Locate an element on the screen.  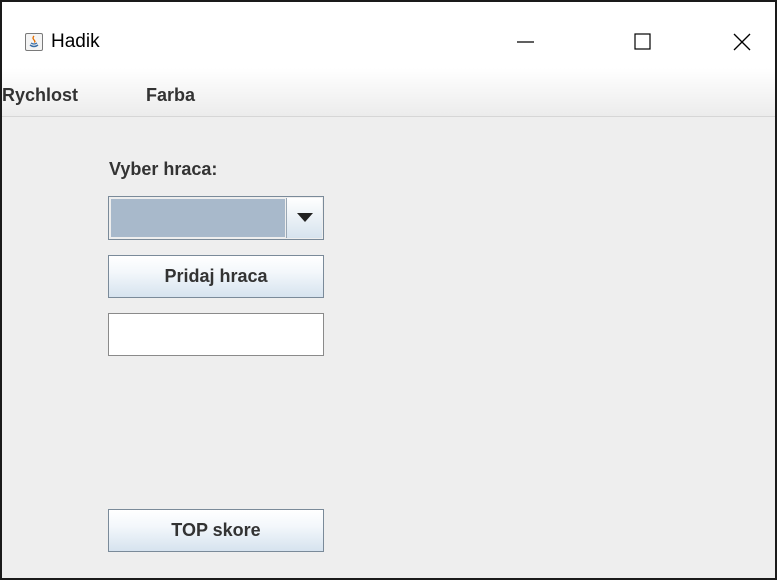
chevron-down-icon is located at coordinates (305, 217).